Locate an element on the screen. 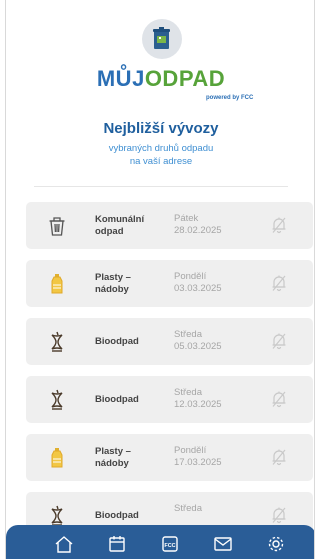 Image resolution: width=320 pixels, height=559 pixels. pickup-row: Komunální odpad Pátek 28.02.2025 is located at coordinates (169, 225).